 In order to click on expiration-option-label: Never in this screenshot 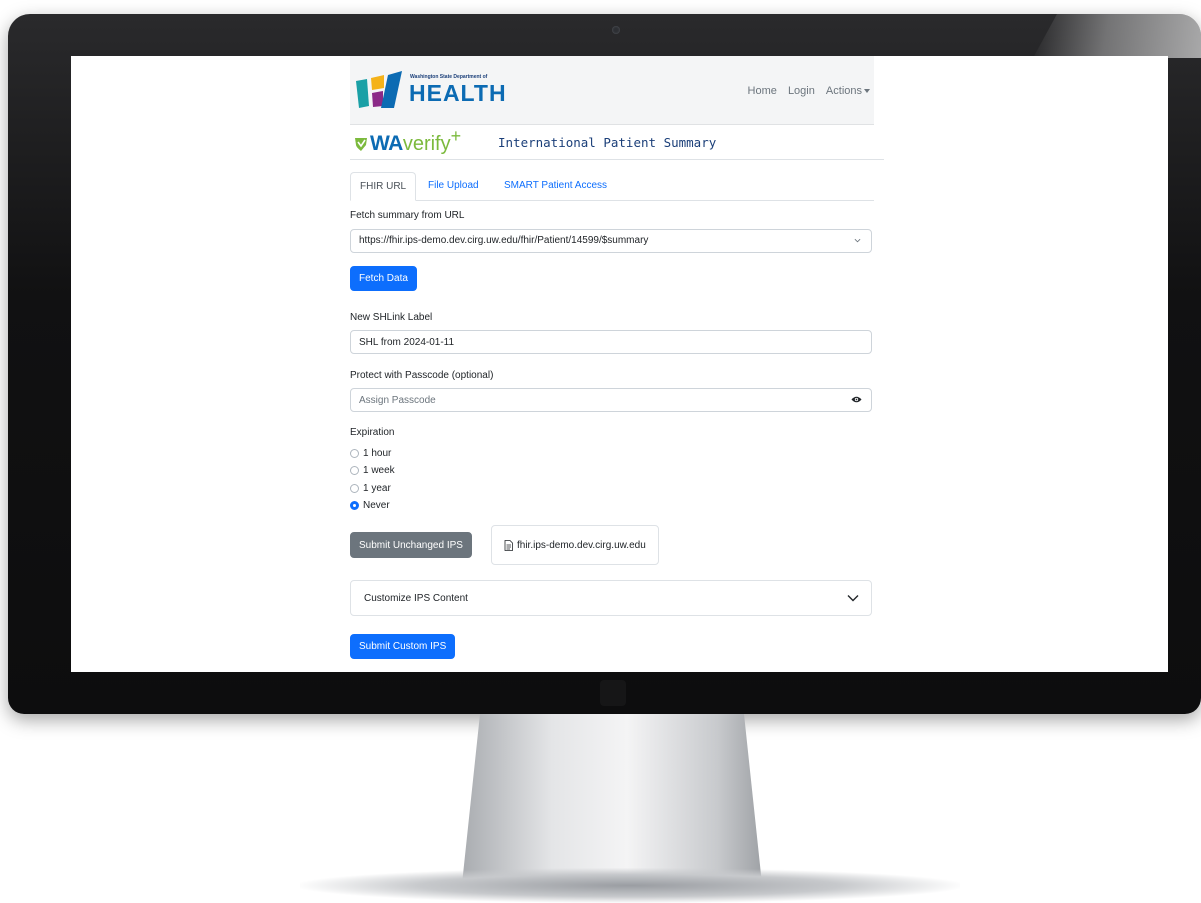, I will do `click(376, 505)`.